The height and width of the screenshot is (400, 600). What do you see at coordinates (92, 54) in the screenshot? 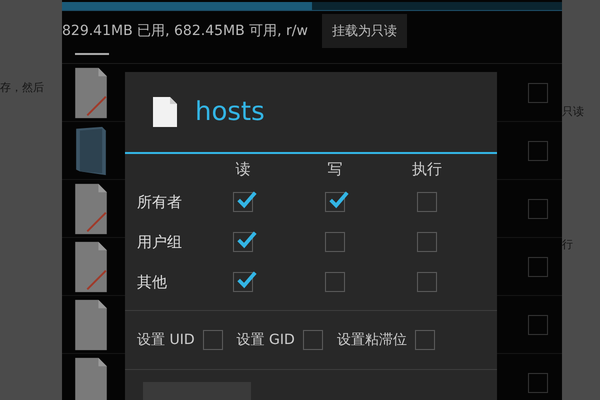
I see `tab-indicator` at bounding box center [92, 54].